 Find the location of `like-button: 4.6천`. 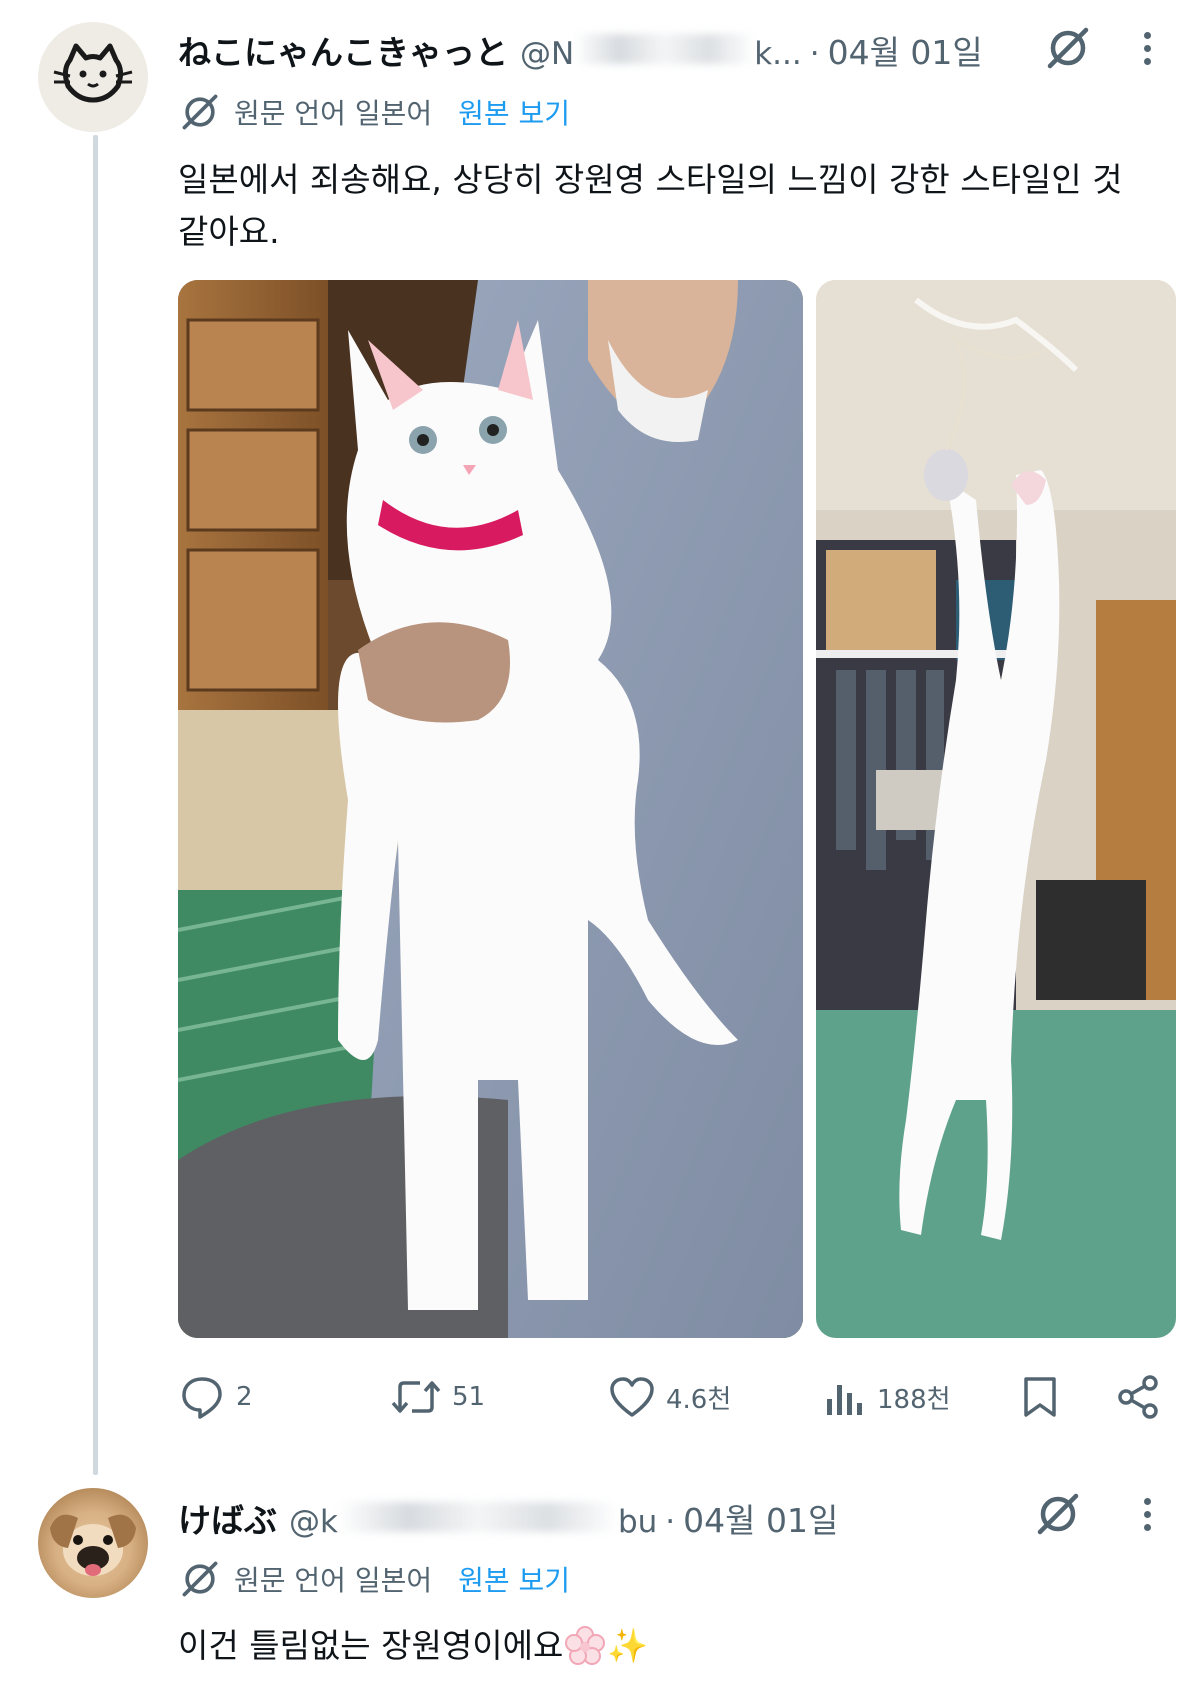

like-button: 4.6천 is located at coordinates (669, 1397).